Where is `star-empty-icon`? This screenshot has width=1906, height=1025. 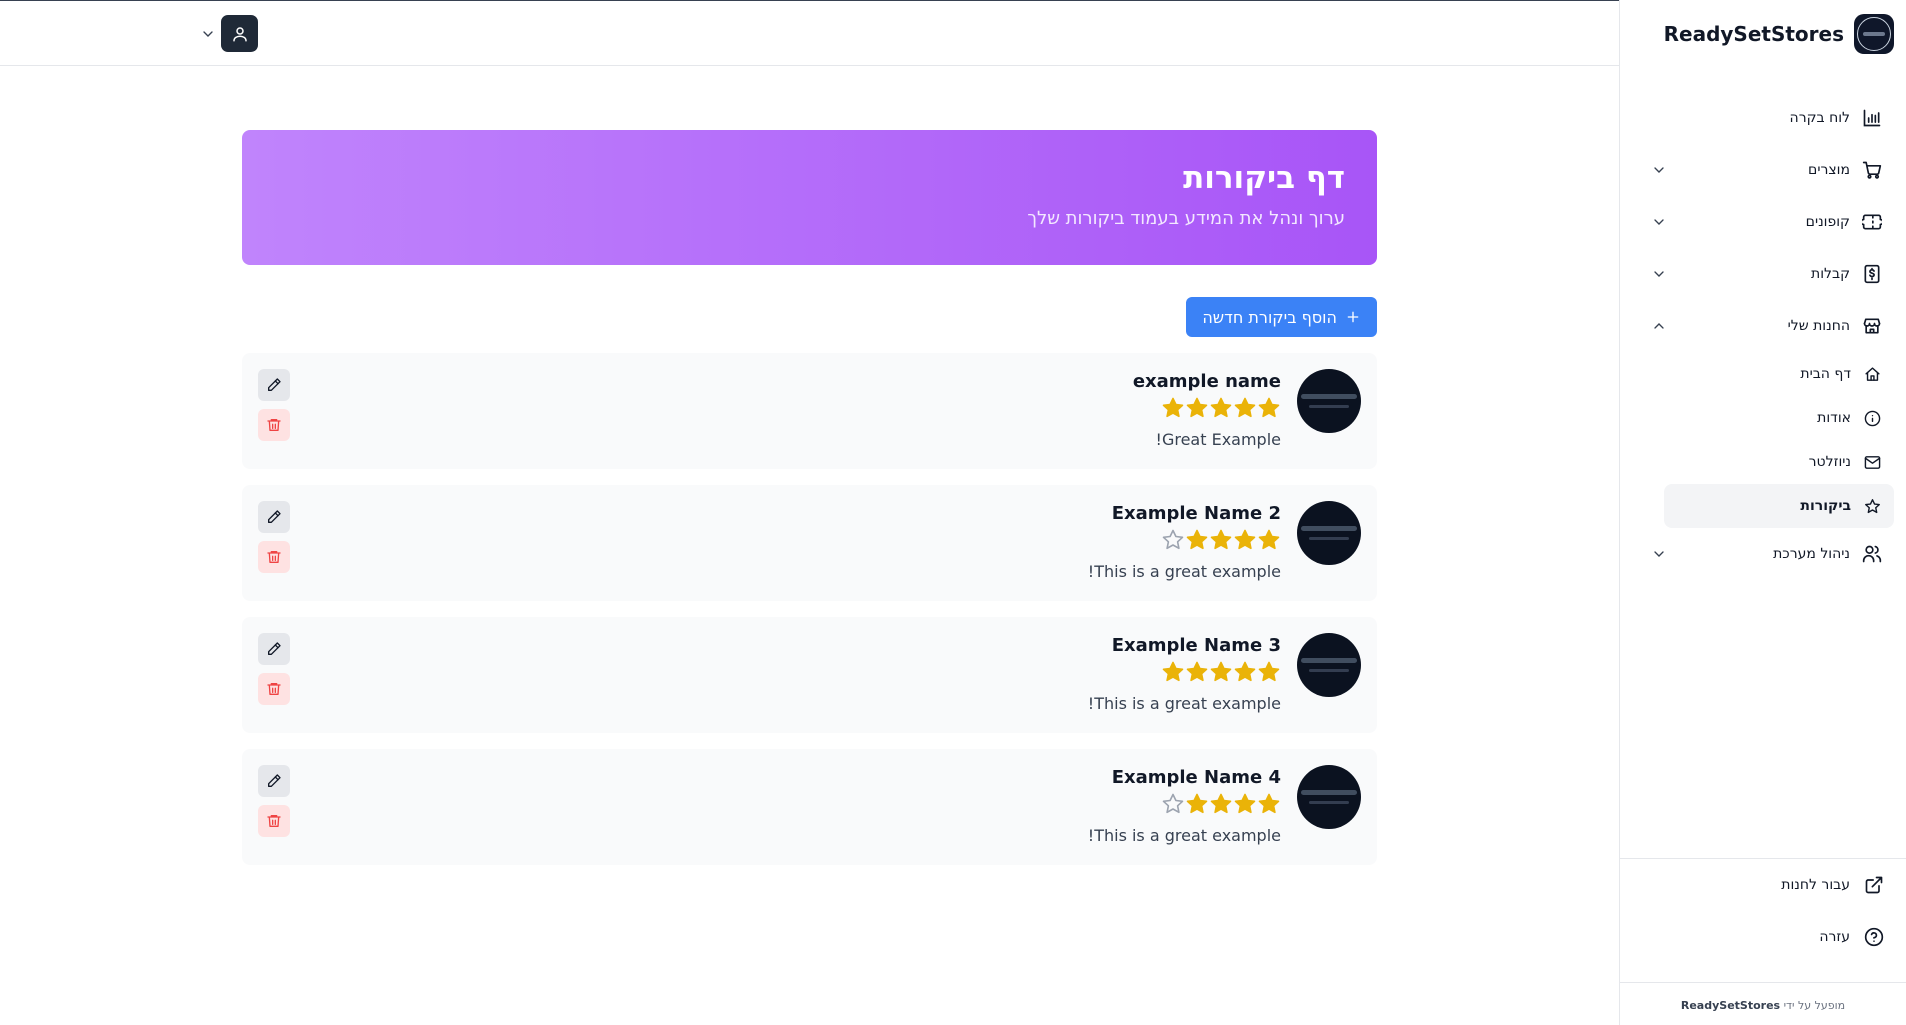 star-empty-icon is located at coordinates (1173, 539).